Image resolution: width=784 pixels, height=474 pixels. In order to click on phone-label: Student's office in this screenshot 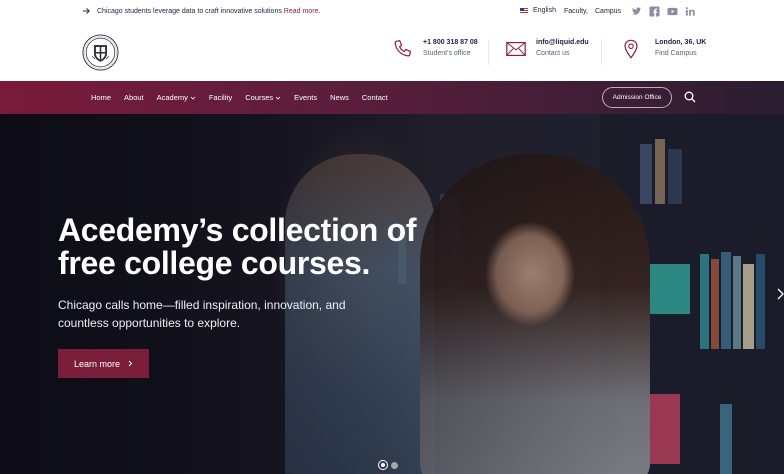, I will do `click(447, 53)`.